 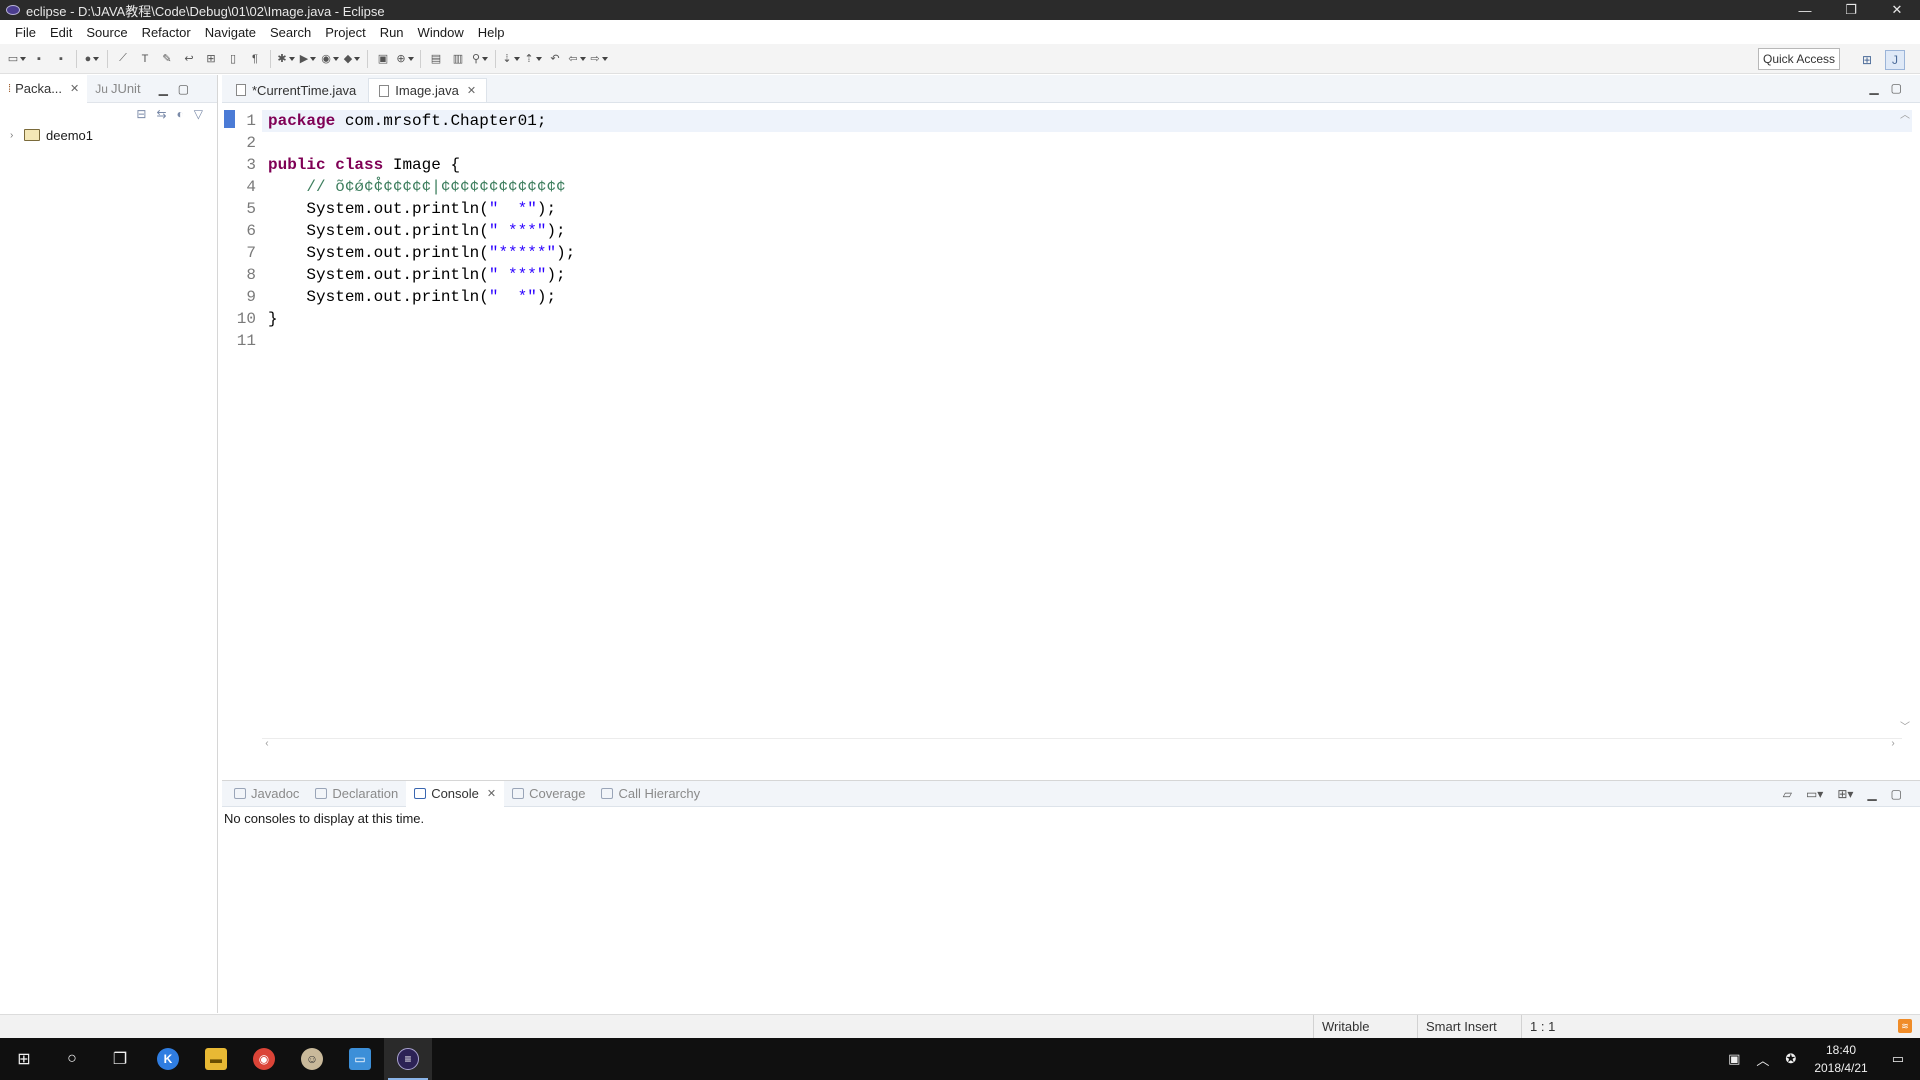 What do you see at coordinates (1787, 794) in the screenshot?
I see `pin-console-icon: ▱` at bounding box center [1787, 794].